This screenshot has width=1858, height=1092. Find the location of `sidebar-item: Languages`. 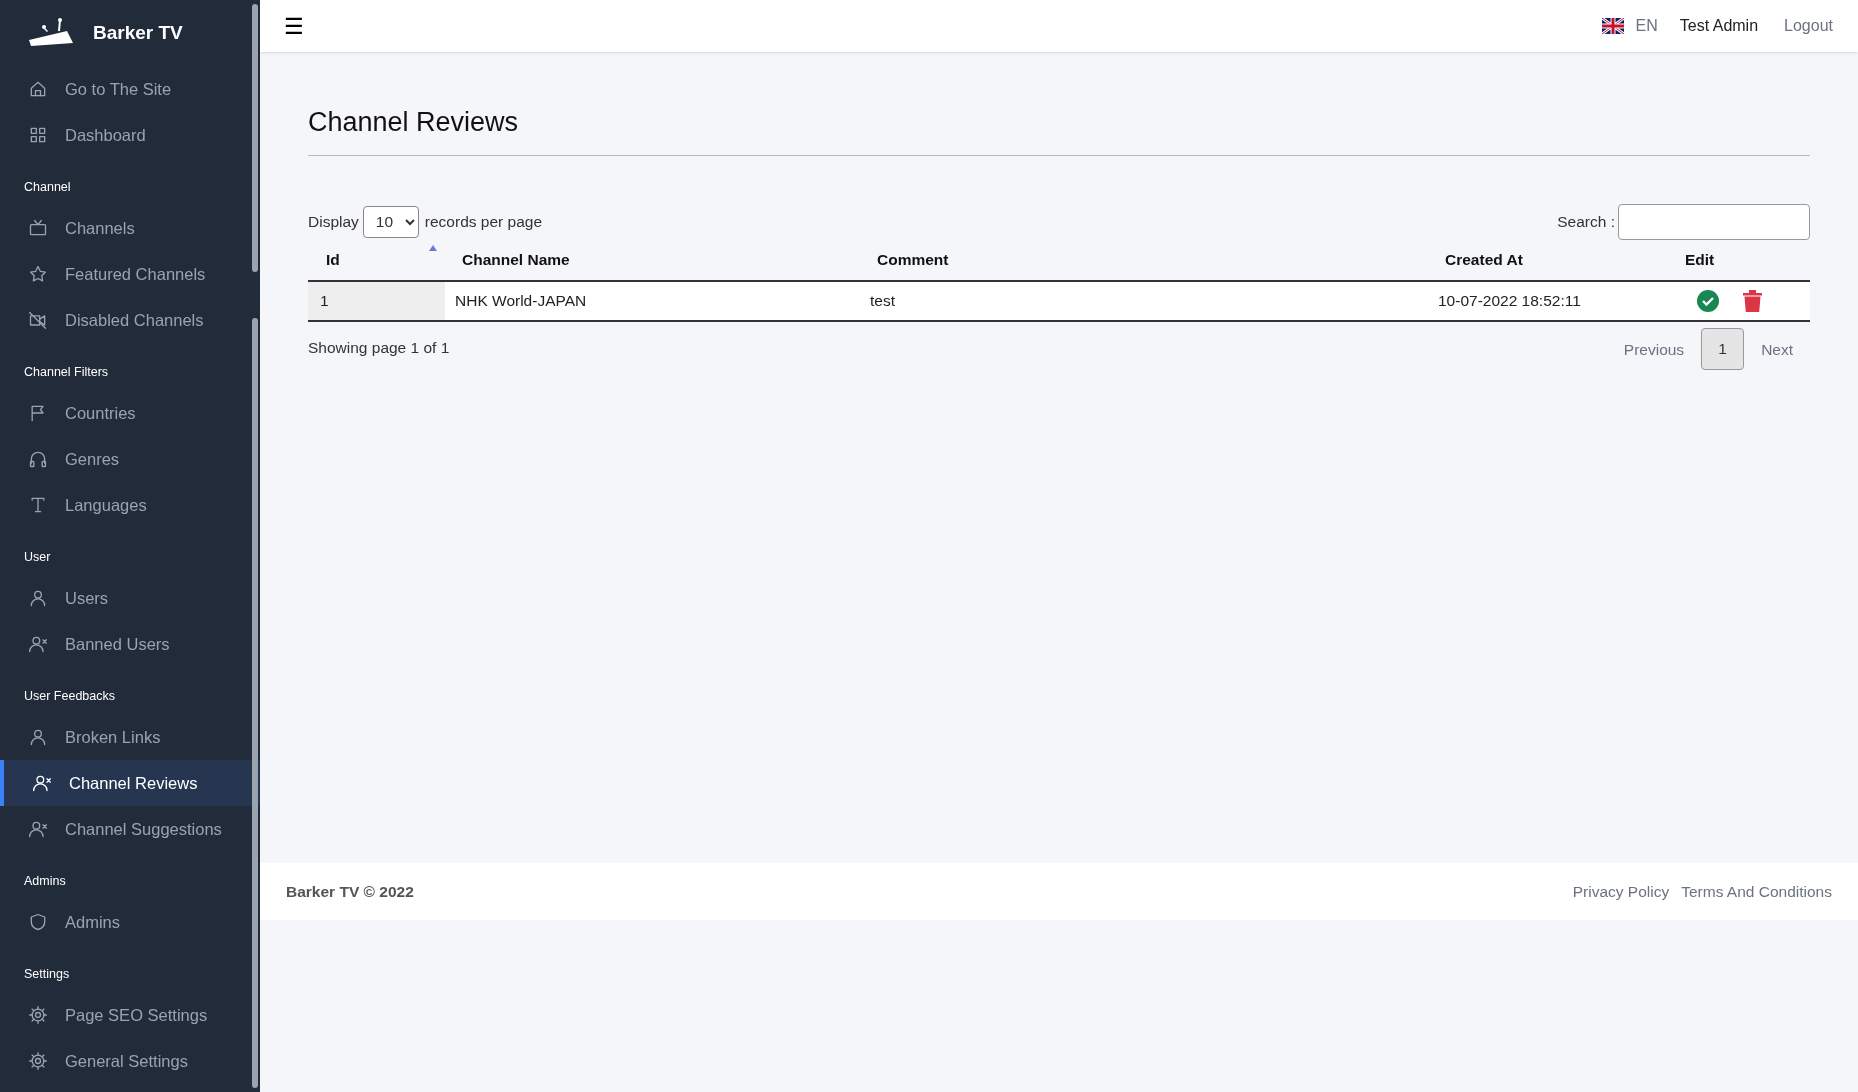

sidebar-item: Languages is located at coordinates (130, 505).